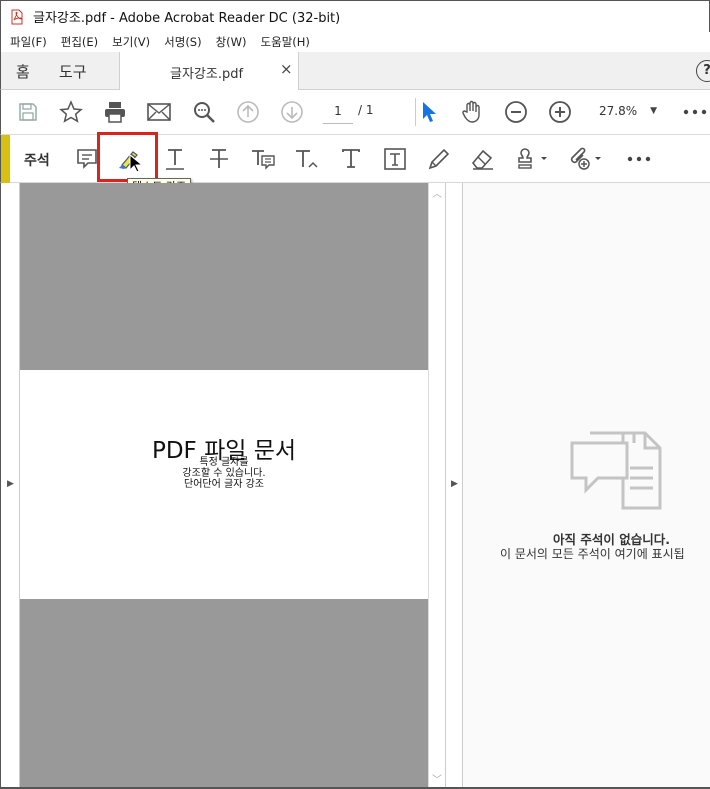 Image resolution: width=710 pixels, height=789 pixels. What do you see at coordinates (285, 42) in the screenshot?
I see `menu-help: 도움말(H)` at bounding box center [285, 42].